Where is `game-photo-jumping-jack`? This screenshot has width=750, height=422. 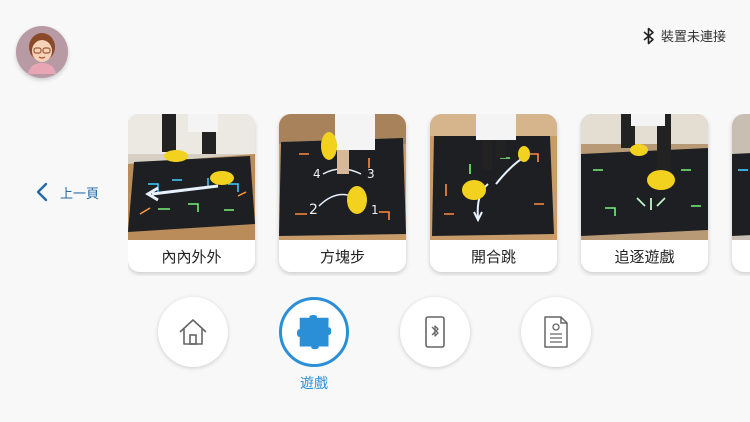
game-photo-jumping-jack is located at coordinates (493, 177).